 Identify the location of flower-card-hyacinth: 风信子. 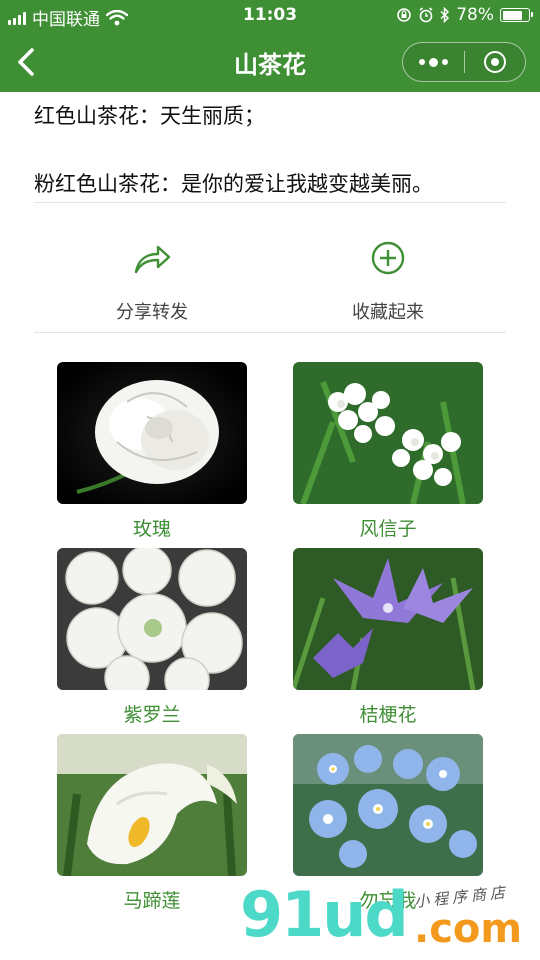
(388, 451).